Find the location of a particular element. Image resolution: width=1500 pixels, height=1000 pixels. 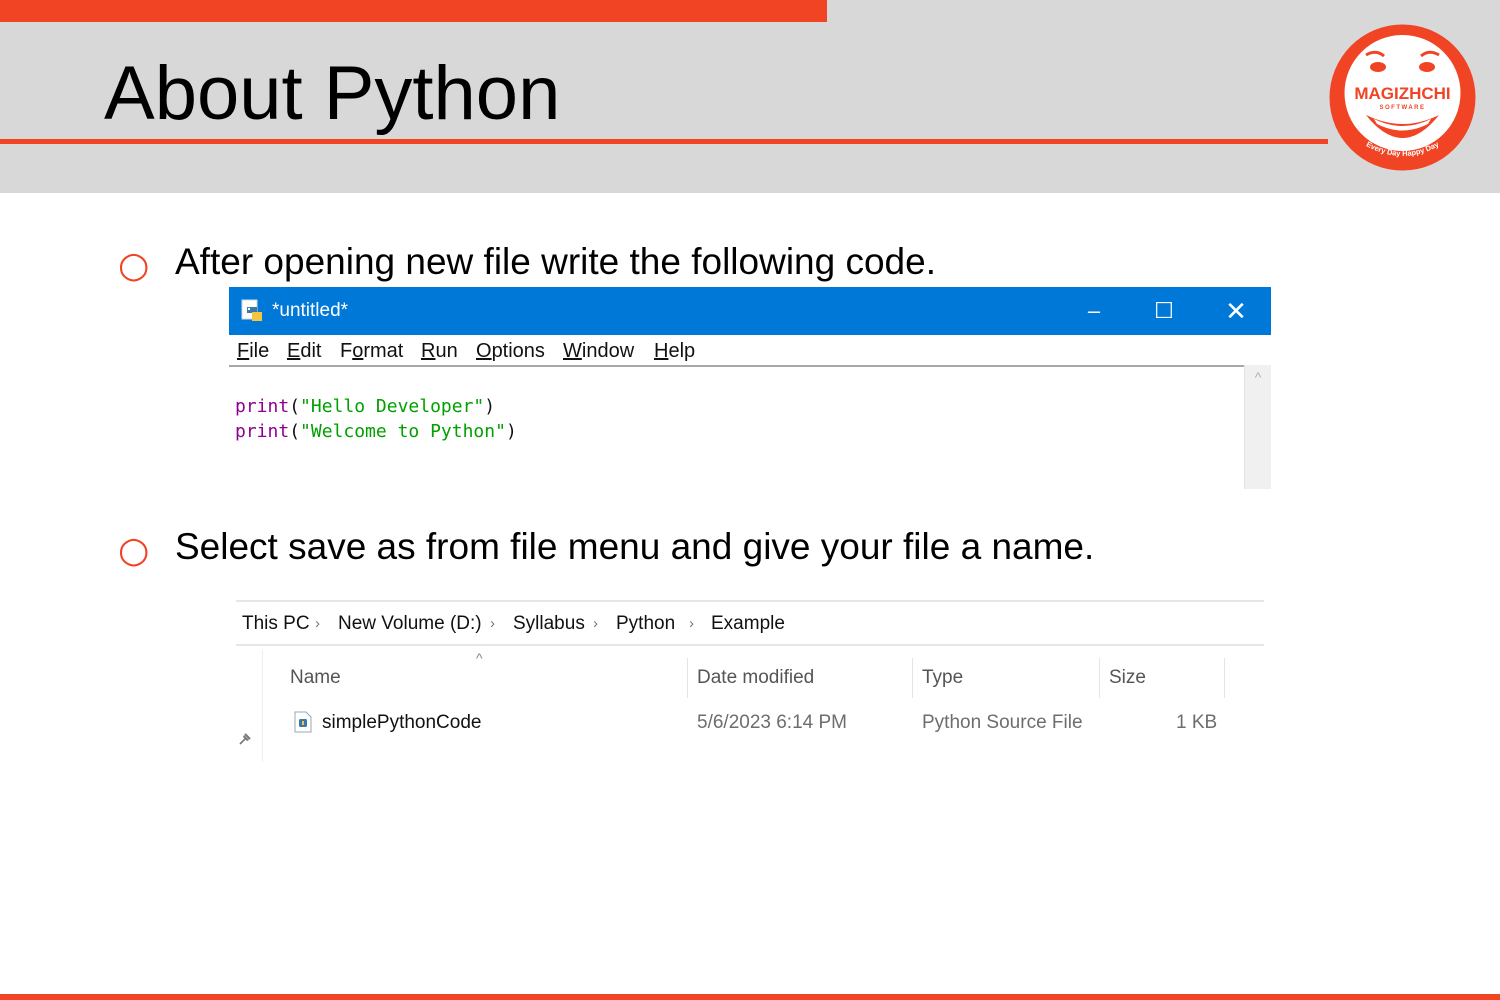

column-header-size: Size is located at coordinates (1127, 678).